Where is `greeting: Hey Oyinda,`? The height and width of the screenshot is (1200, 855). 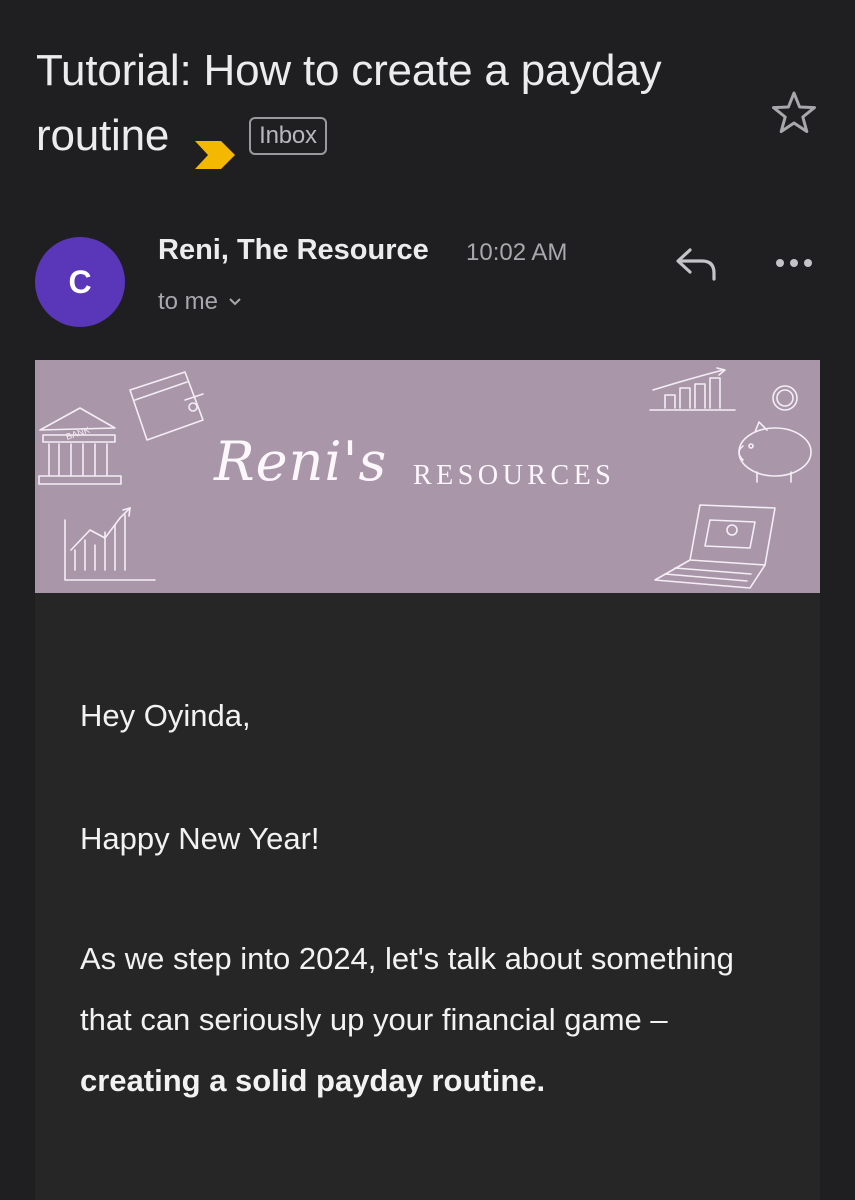 greeting: Hey Oyinda, is located at coordinates (165, 715).